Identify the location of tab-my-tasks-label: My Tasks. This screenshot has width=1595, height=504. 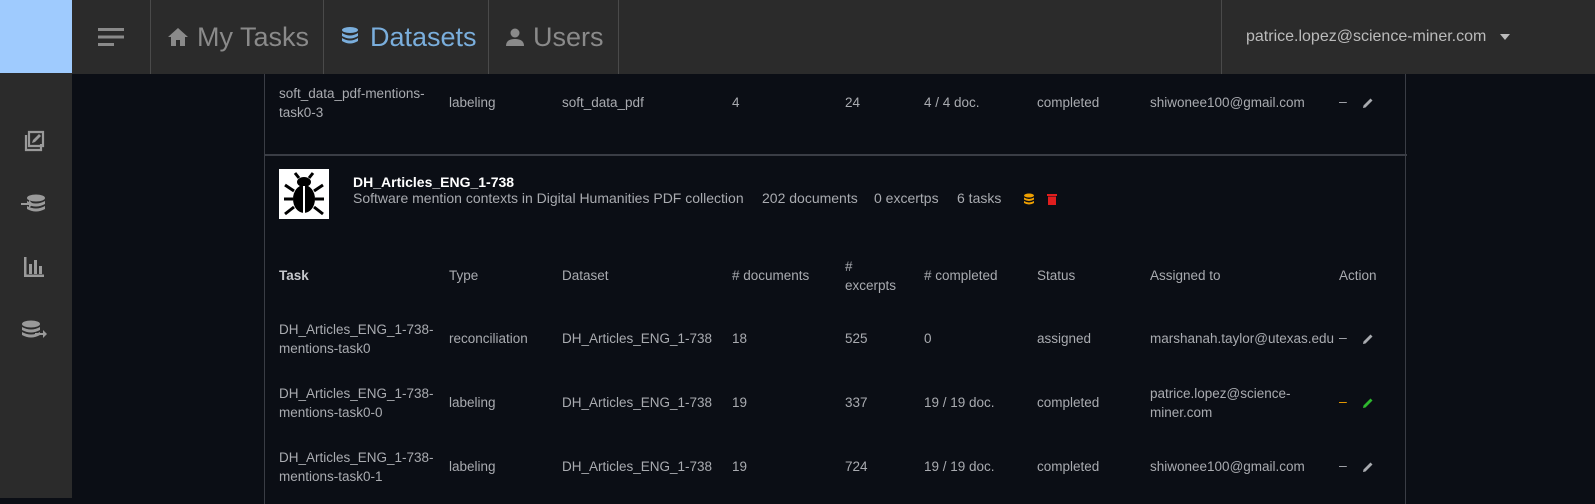
(253, 36).